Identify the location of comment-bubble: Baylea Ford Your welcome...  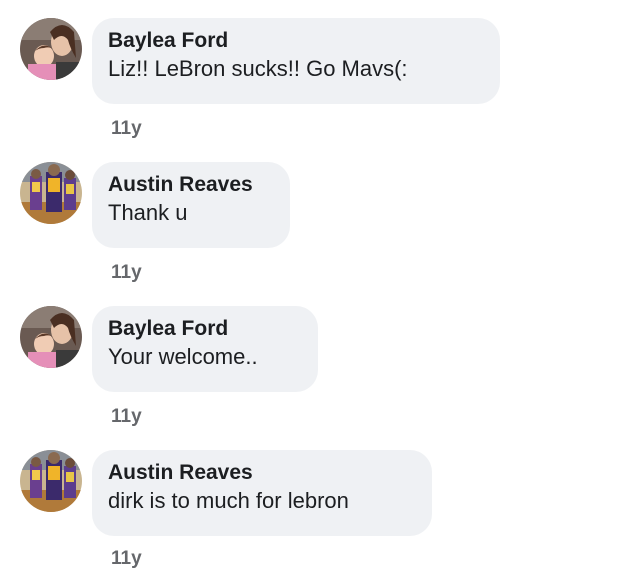
(205, 349).